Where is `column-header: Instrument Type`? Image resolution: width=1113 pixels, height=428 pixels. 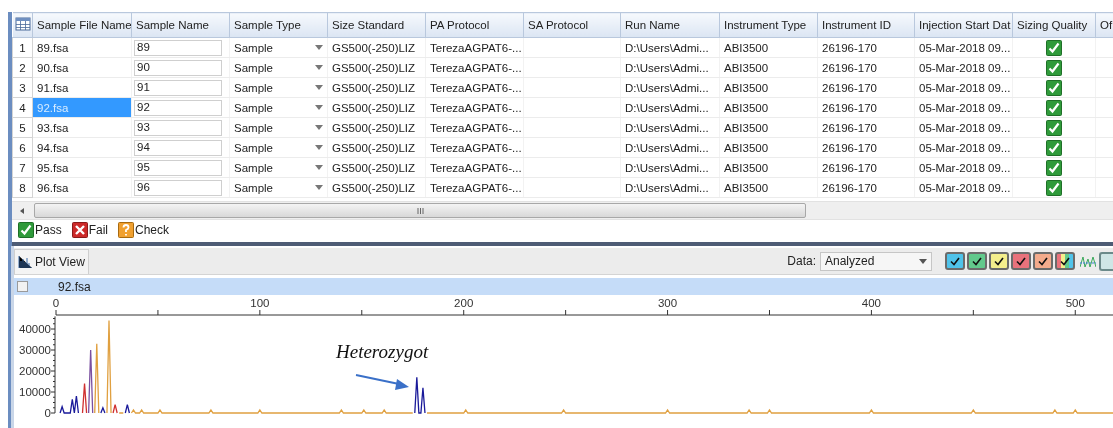 column-header: Instrument Type is located at coordinates (768, 25).